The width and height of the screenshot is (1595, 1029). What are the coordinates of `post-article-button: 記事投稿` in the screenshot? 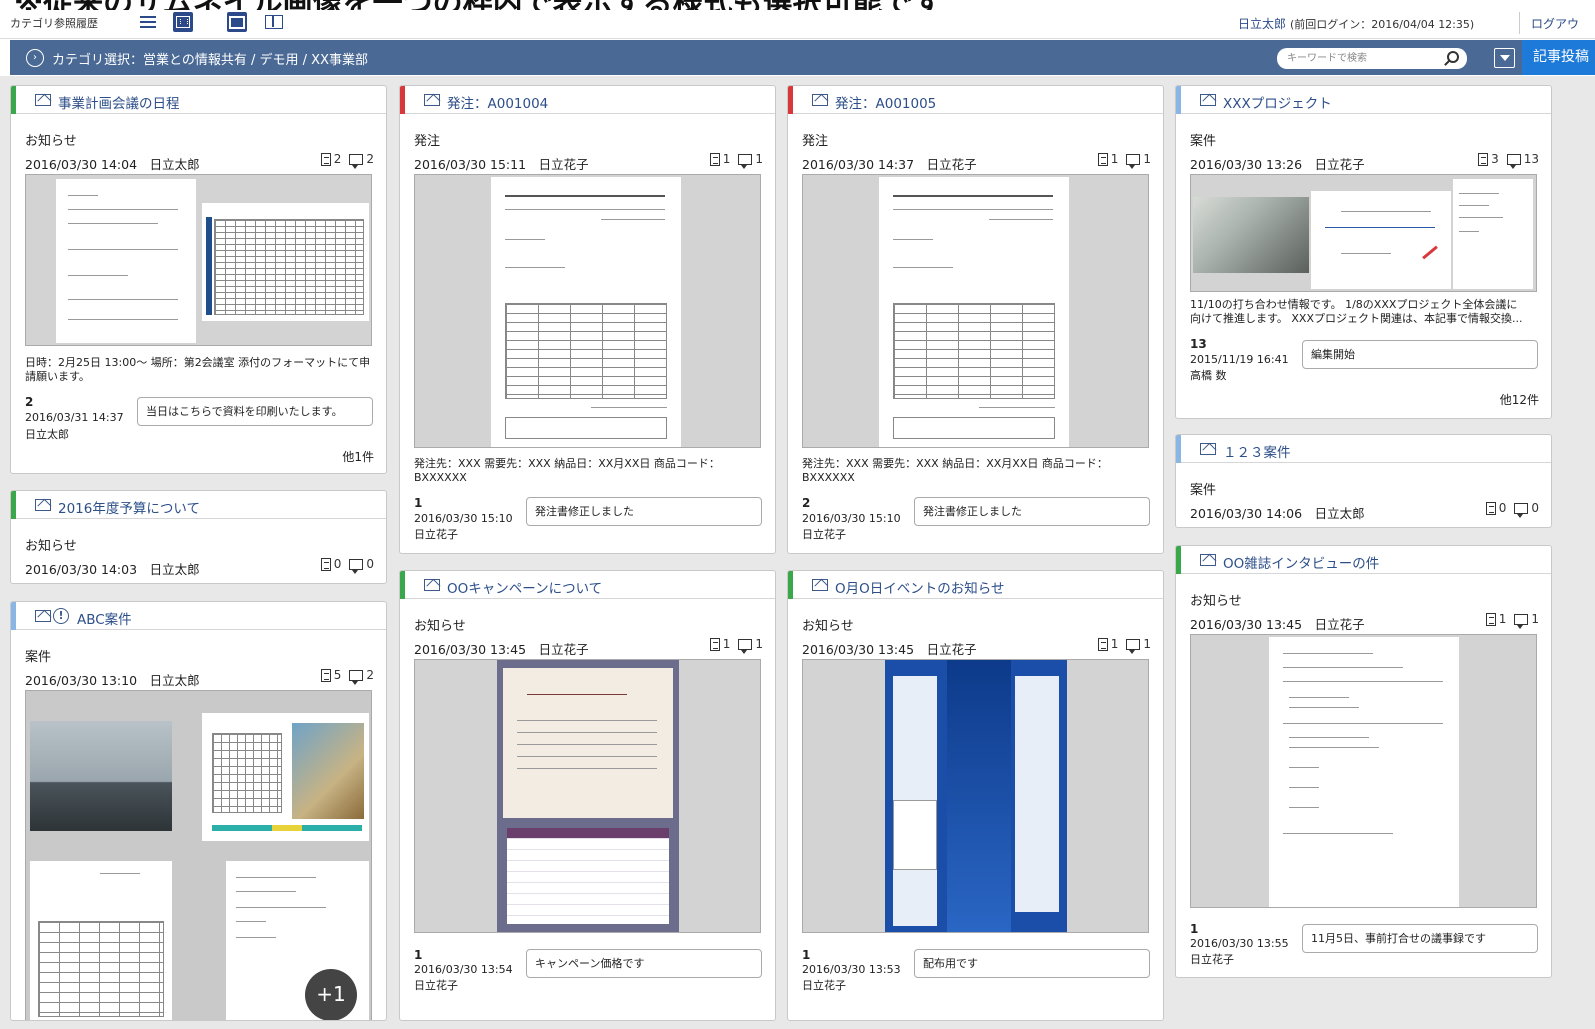 It's located at (1558, 57).